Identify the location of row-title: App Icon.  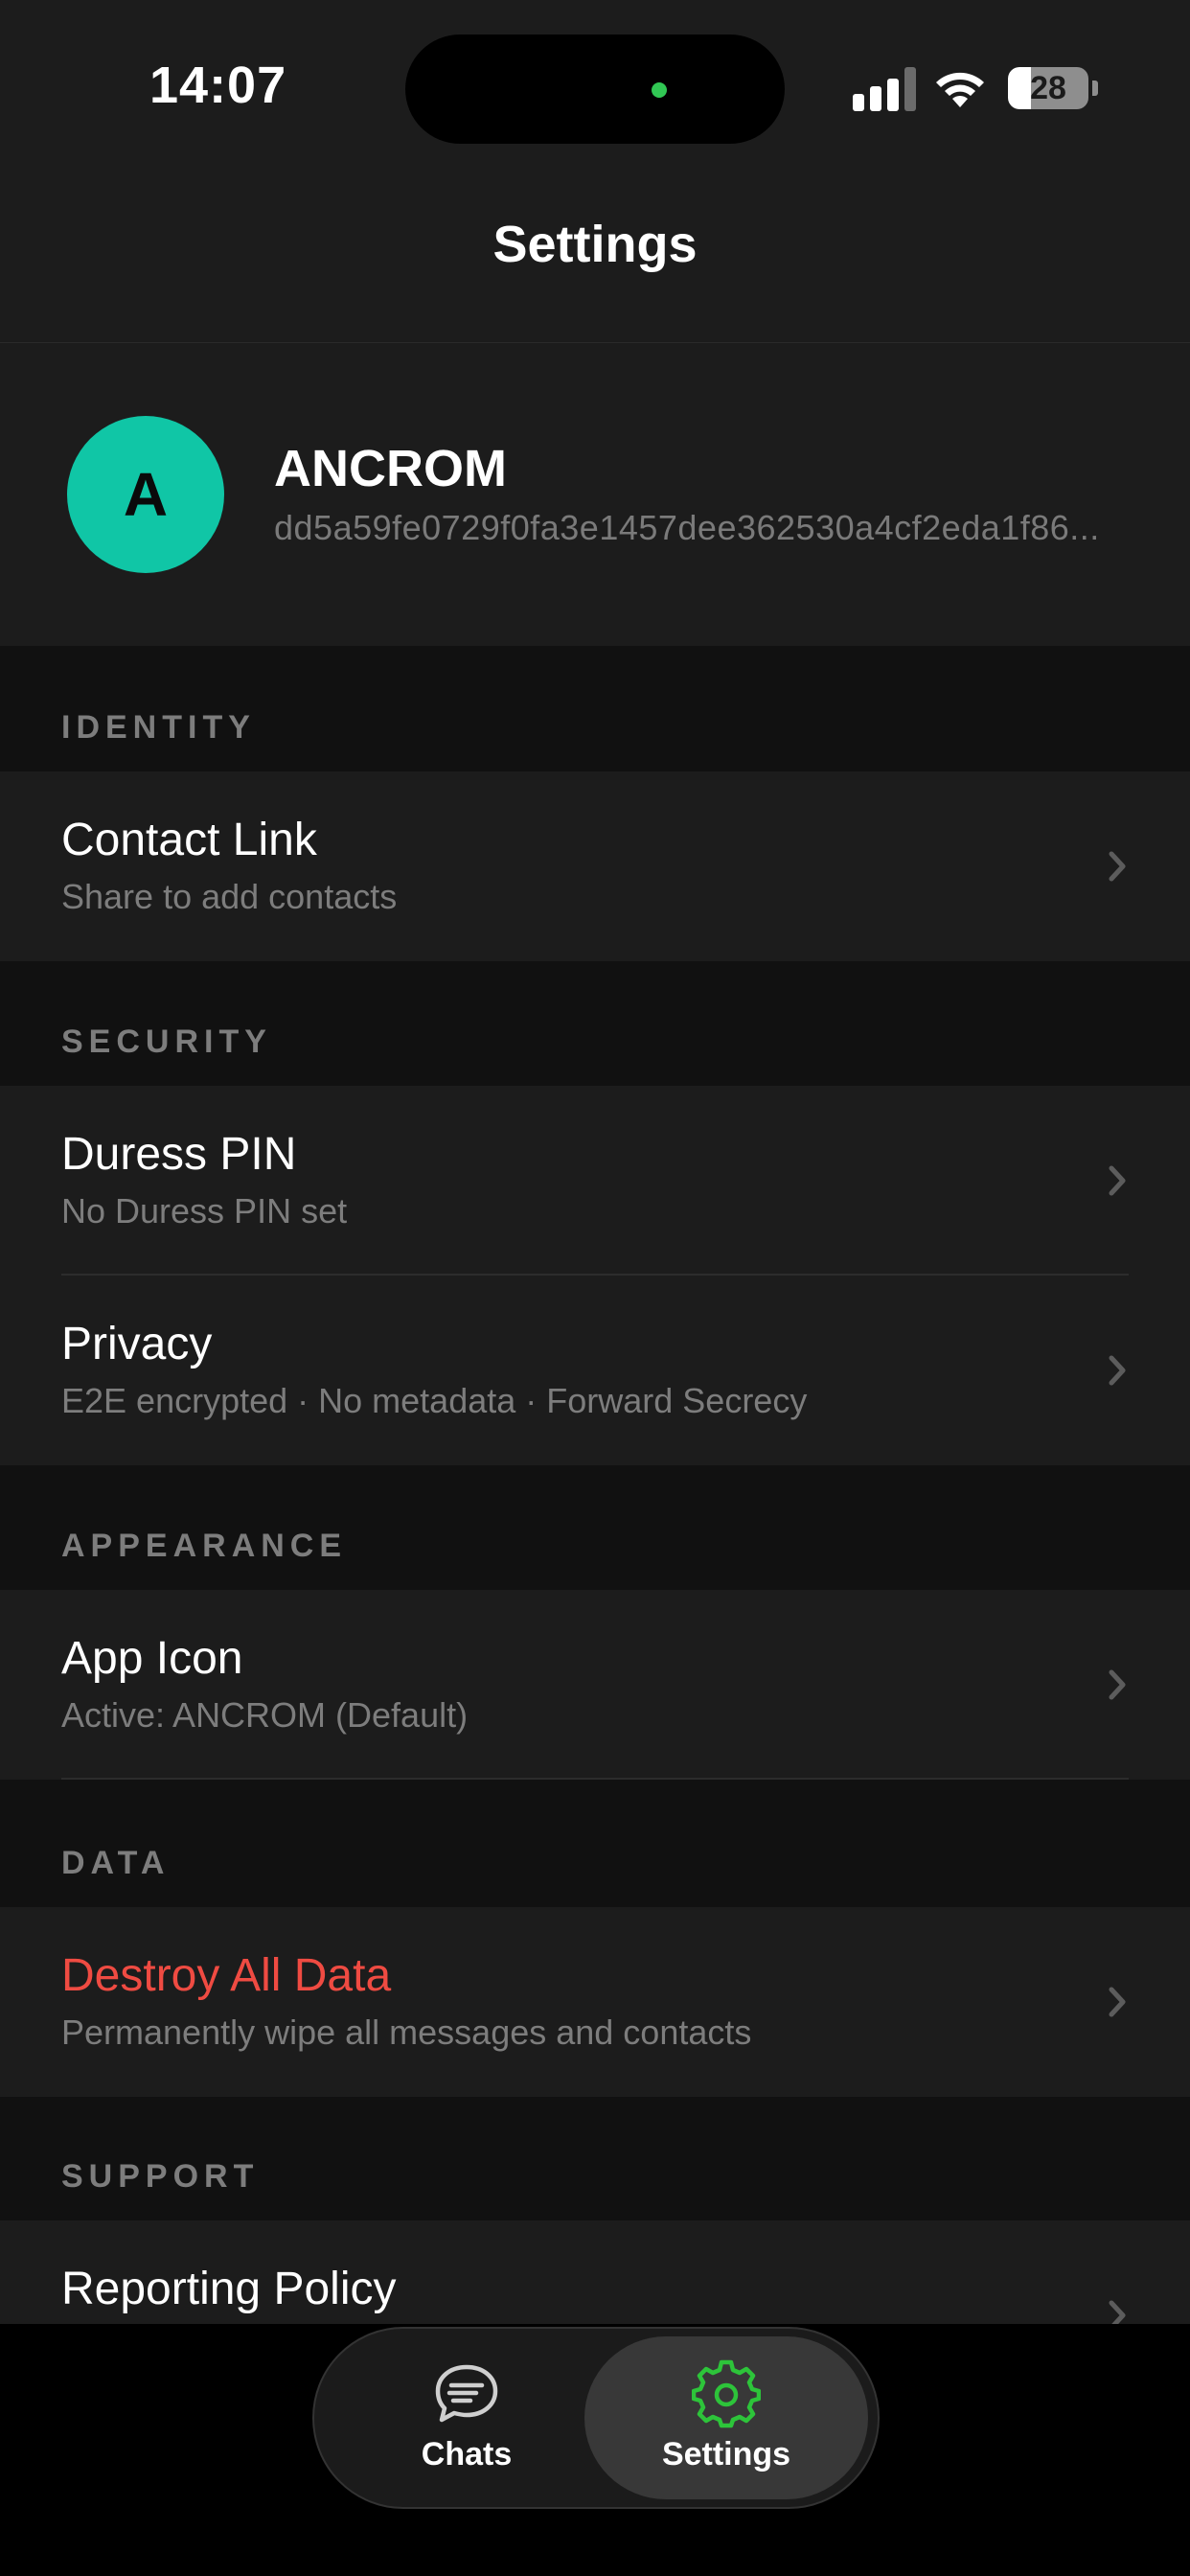
(152, 1658).